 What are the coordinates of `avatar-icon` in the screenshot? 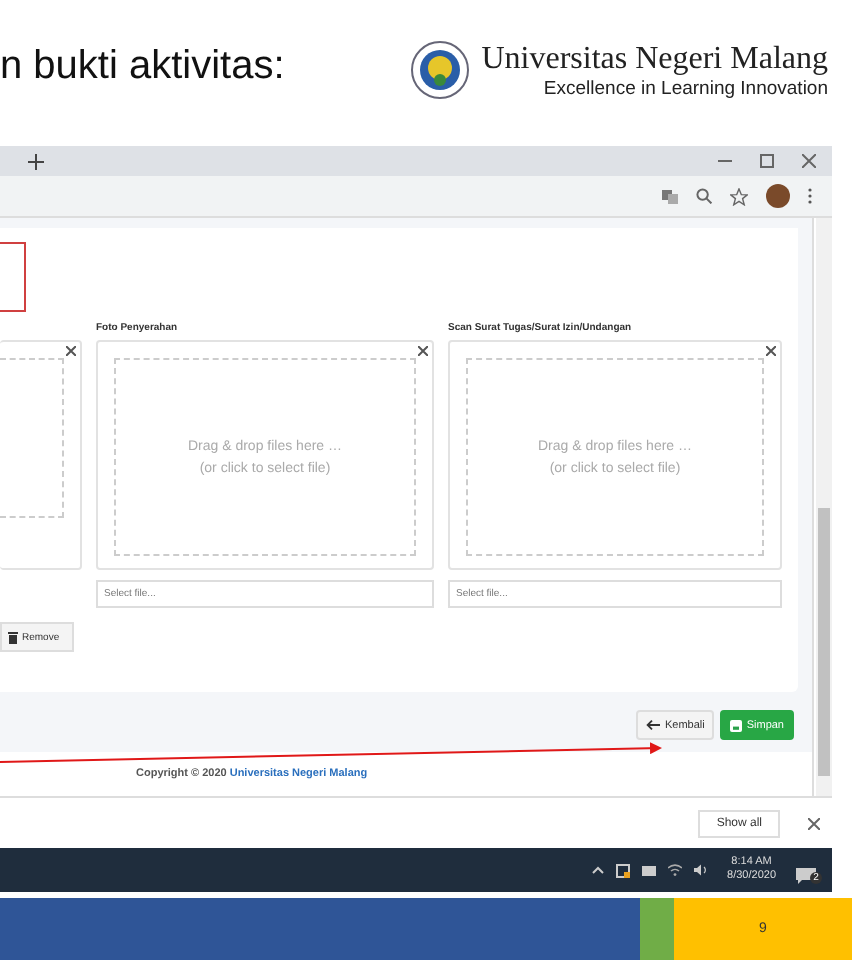 It's located at (778, 196).